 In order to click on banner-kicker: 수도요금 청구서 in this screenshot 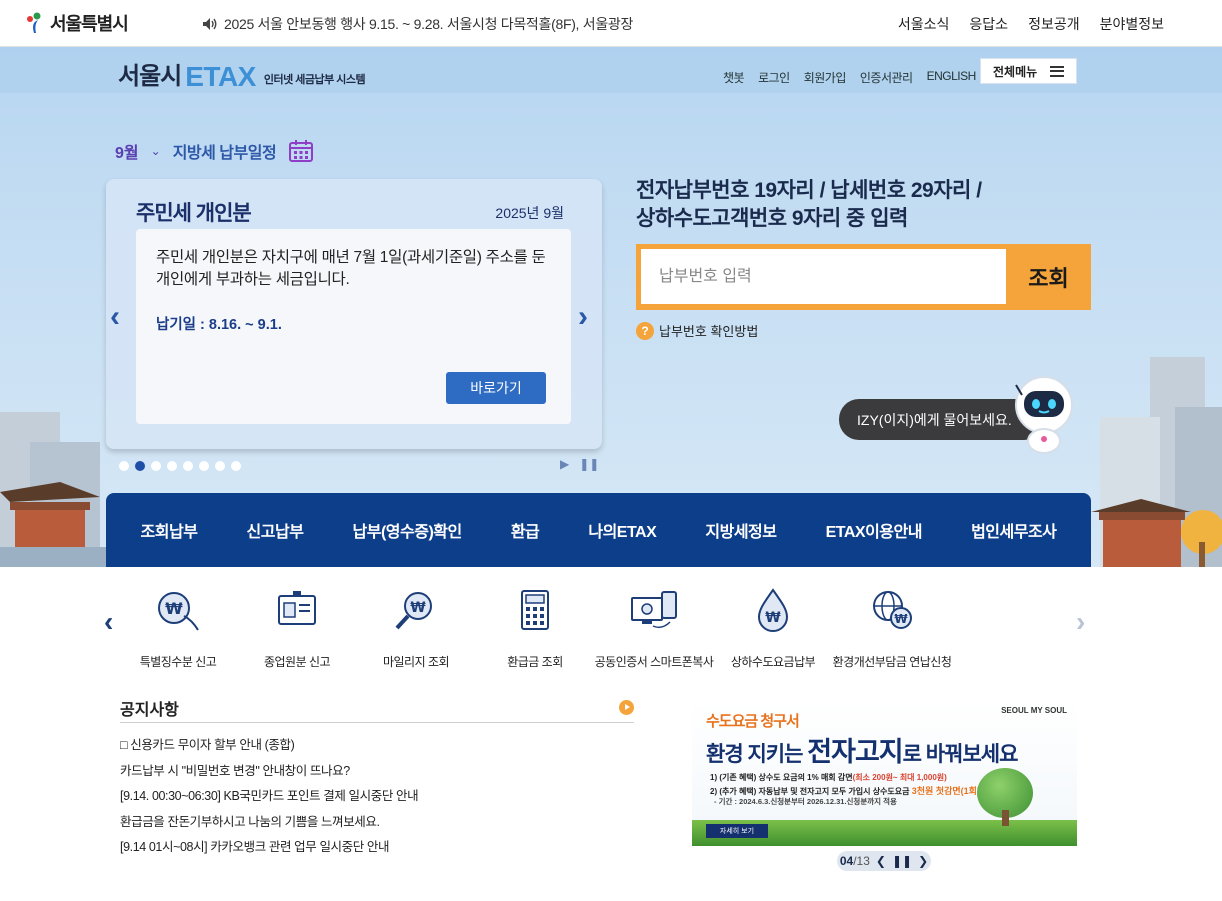, I will do `click(753, 721)`.